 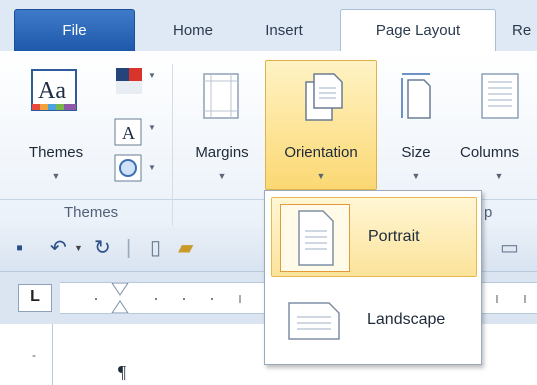 I want to click on margins-button: Margins ▼, so click(x=222, y=129).